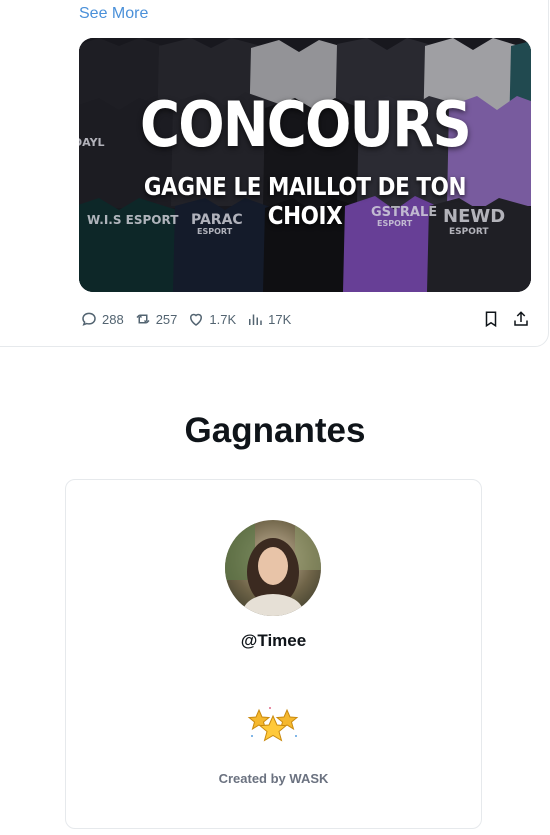 The width and height of the screenshot is (550, 835). Describe the element at coordinates (273, 641) in the screenshot. I see `winner-handle: @Timee` at that location.